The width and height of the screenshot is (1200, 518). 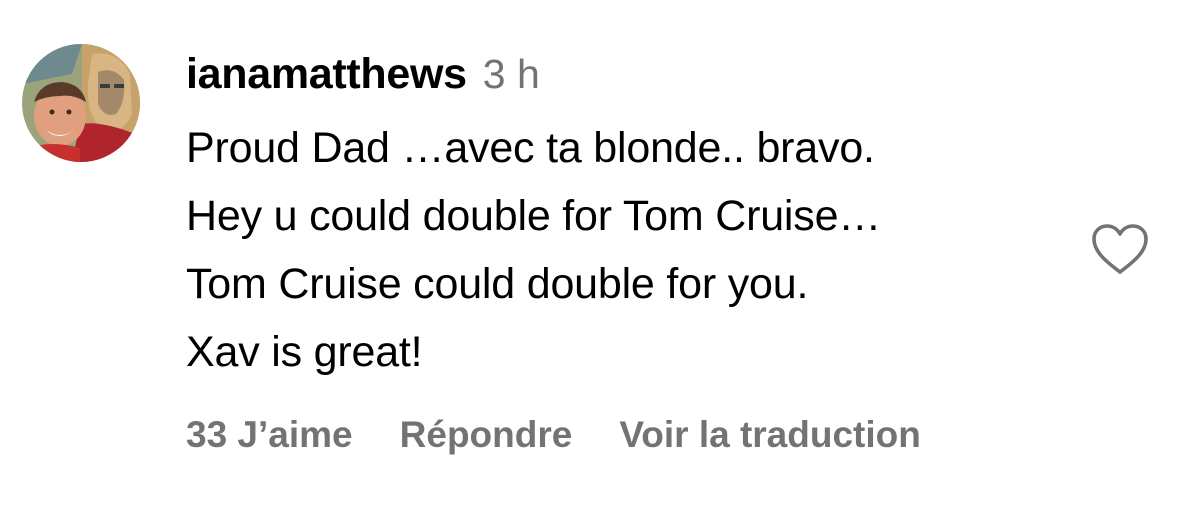 What do you see at coordinates (304, 352) in the screenshot?
I see `comment-text-line: Xav is great!` at bounding box center [304, 352].